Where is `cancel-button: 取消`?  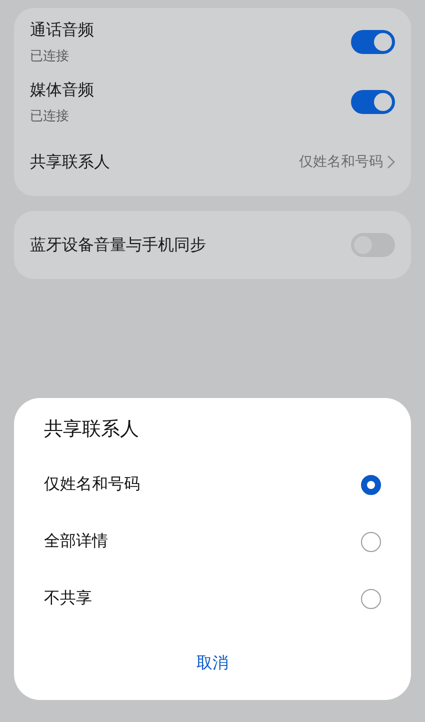
cancel-button: 取消 is located at coordinates (212, 663).